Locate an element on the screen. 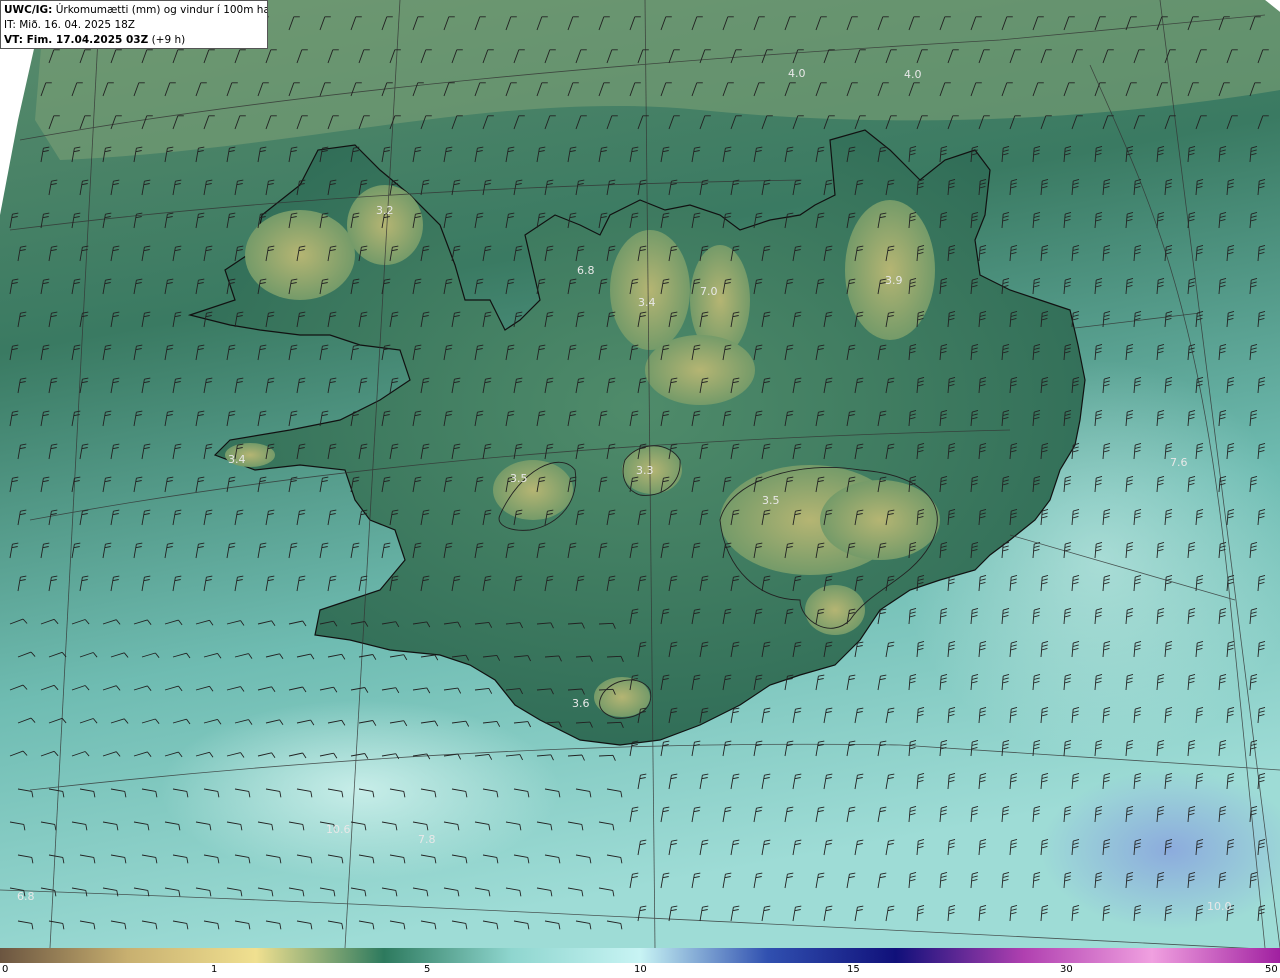 The width and height of the screenshot is (1280, 978). colorbar-tick: 10 is located at coordinates (640, 969).